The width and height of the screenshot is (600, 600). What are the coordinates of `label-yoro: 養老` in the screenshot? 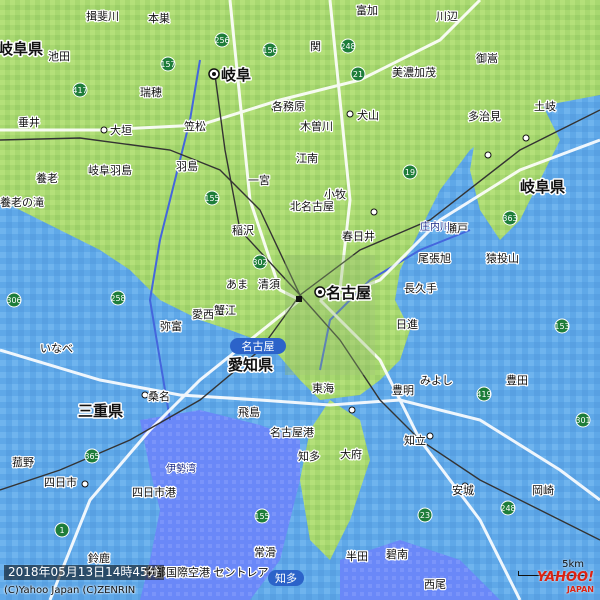 It's located at (47, 178).